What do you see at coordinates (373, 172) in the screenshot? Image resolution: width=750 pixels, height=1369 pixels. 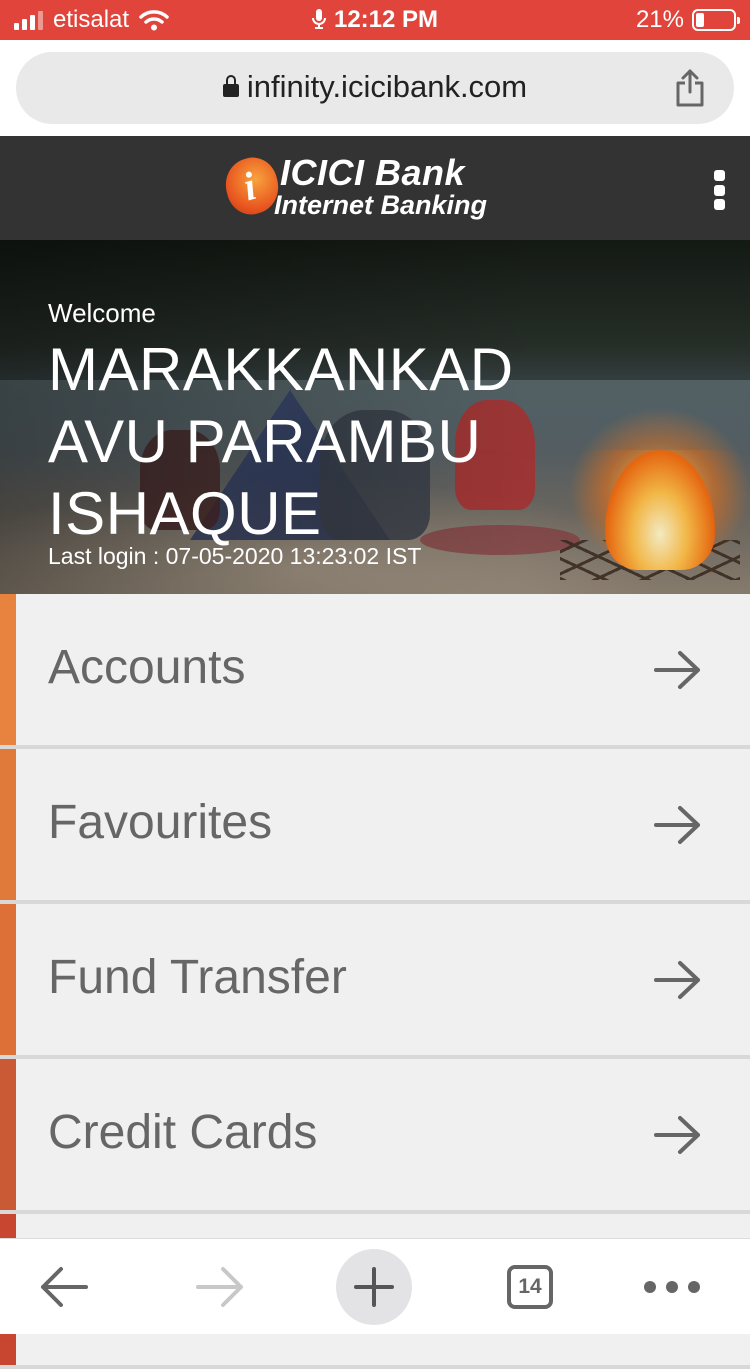 I see `logo-brand: ICICI Bank` at bounding box center [373, 172].